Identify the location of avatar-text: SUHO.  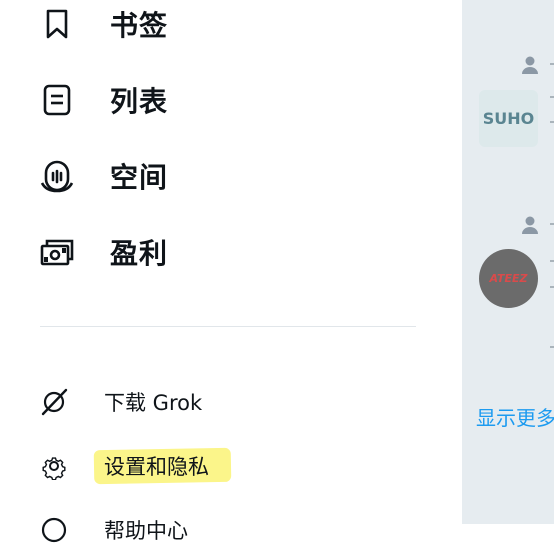
(508, 118).